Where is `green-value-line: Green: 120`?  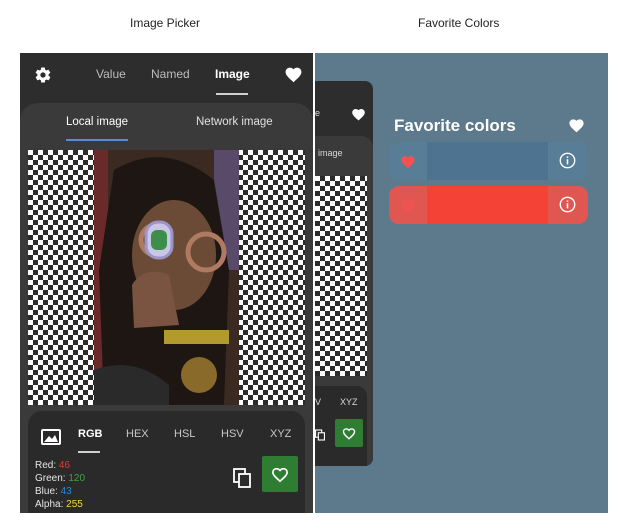 green-value-line: Green: 120 is located at coordinates (60, 478).